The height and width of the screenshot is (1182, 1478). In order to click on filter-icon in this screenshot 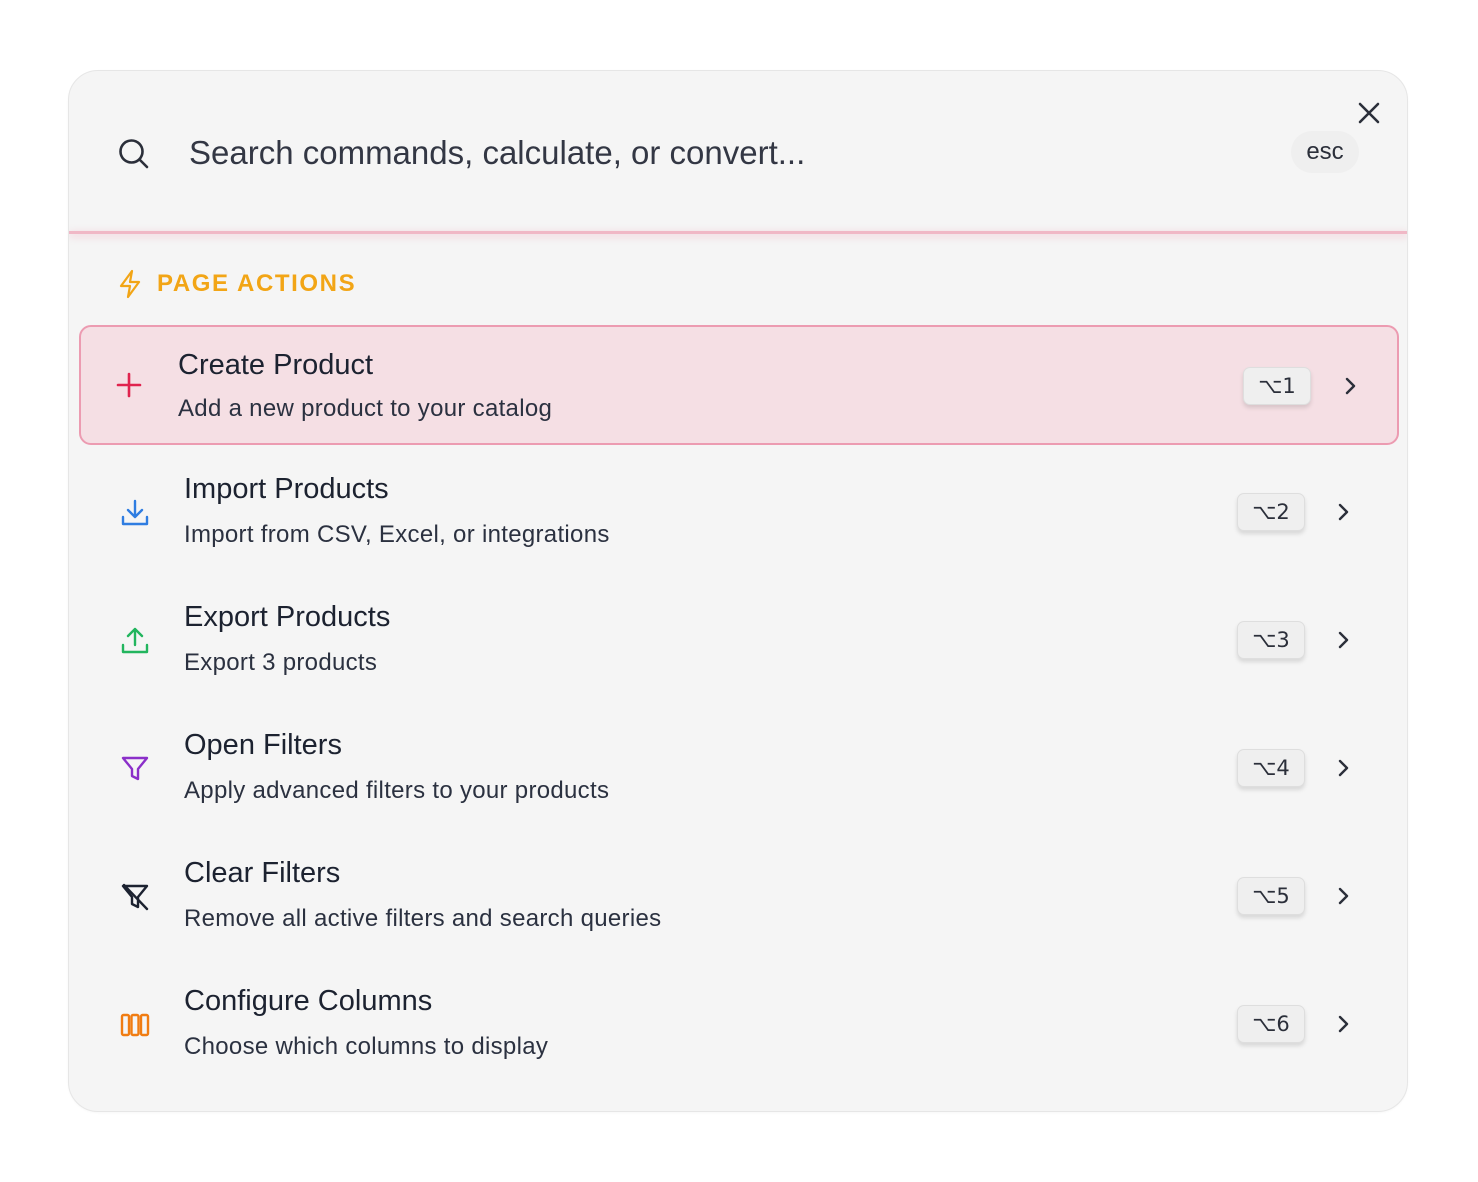, I will do `click(135, 768)`.